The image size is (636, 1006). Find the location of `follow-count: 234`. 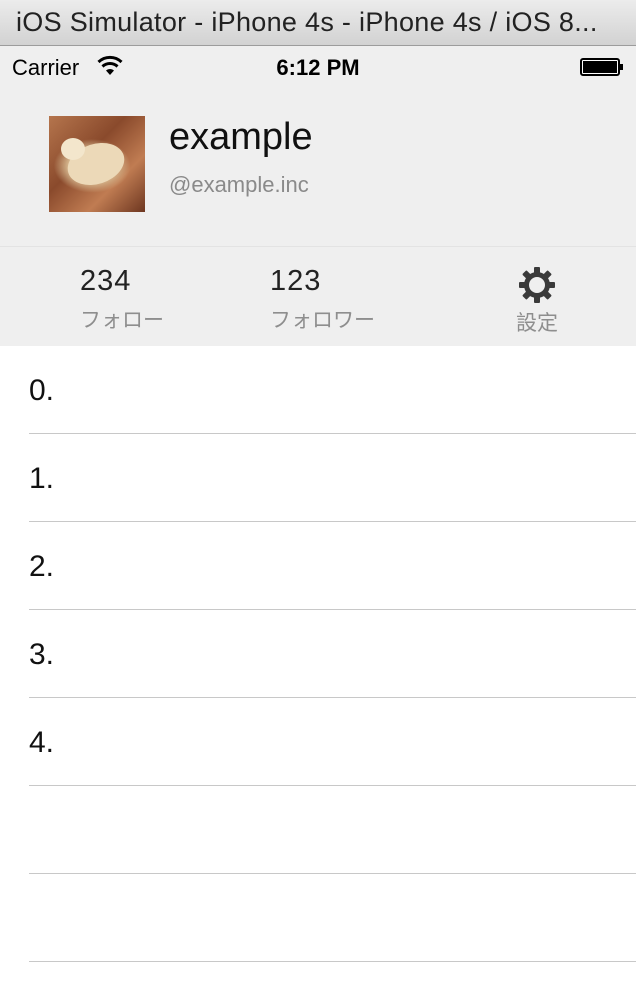

follow-count: 234 is located at coordinates (106, 281).